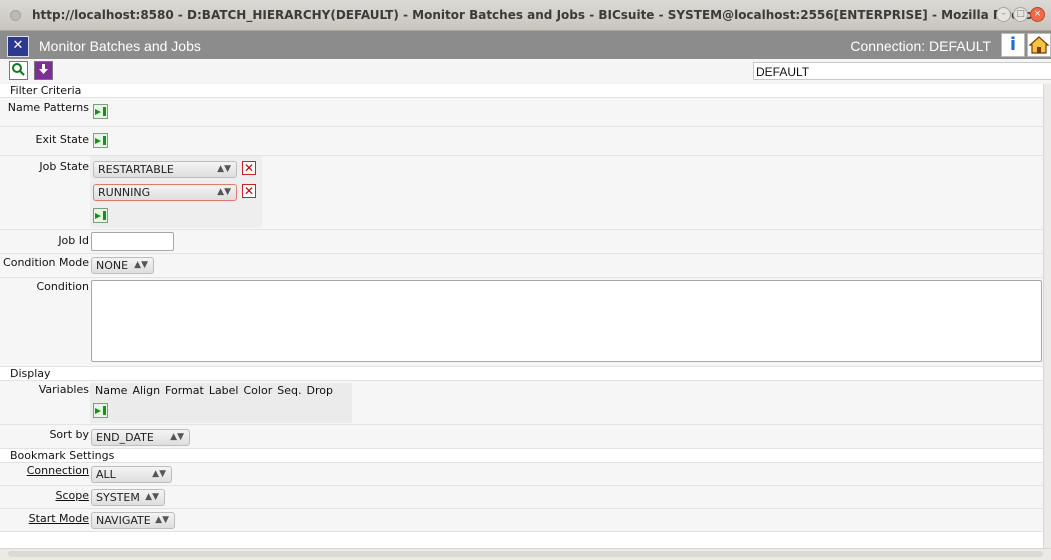 The image size is (1051, 560). Describe the element at coordinates (100, 111) in the screenshot. I see `add-name-pattern-button` at that location.